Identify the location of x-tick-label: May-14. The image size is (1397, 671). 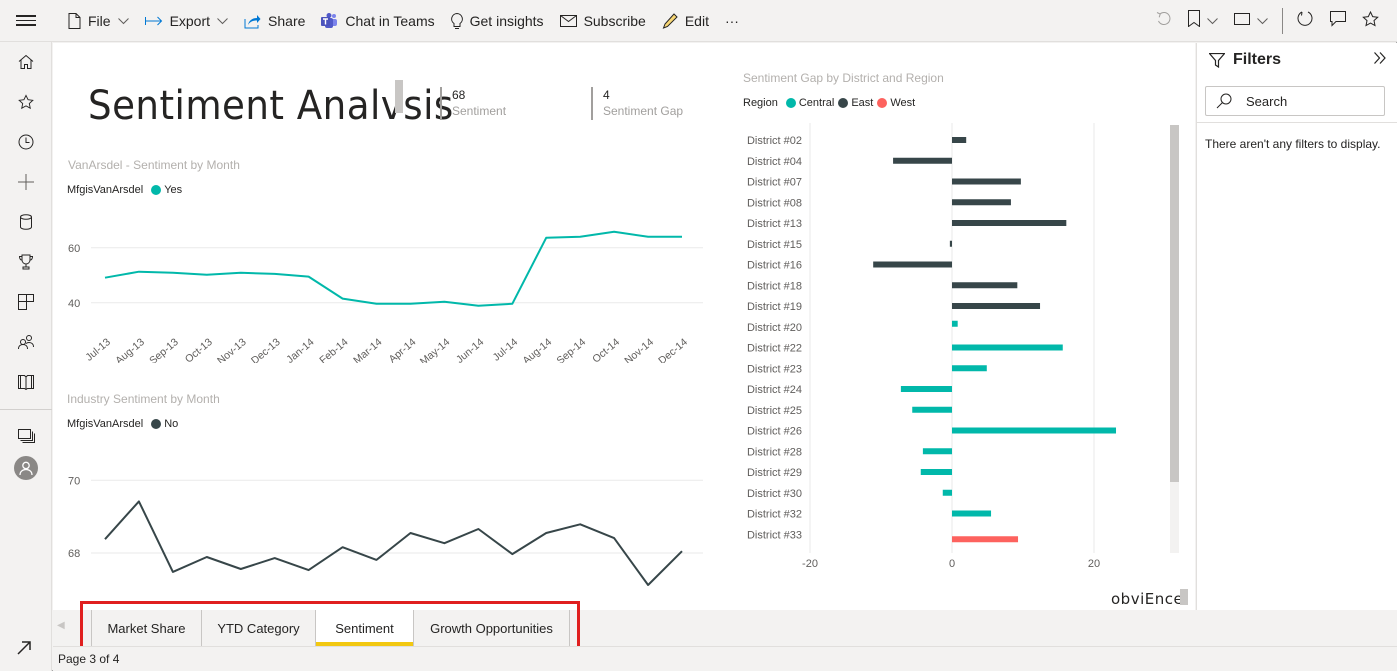
(435, 349).